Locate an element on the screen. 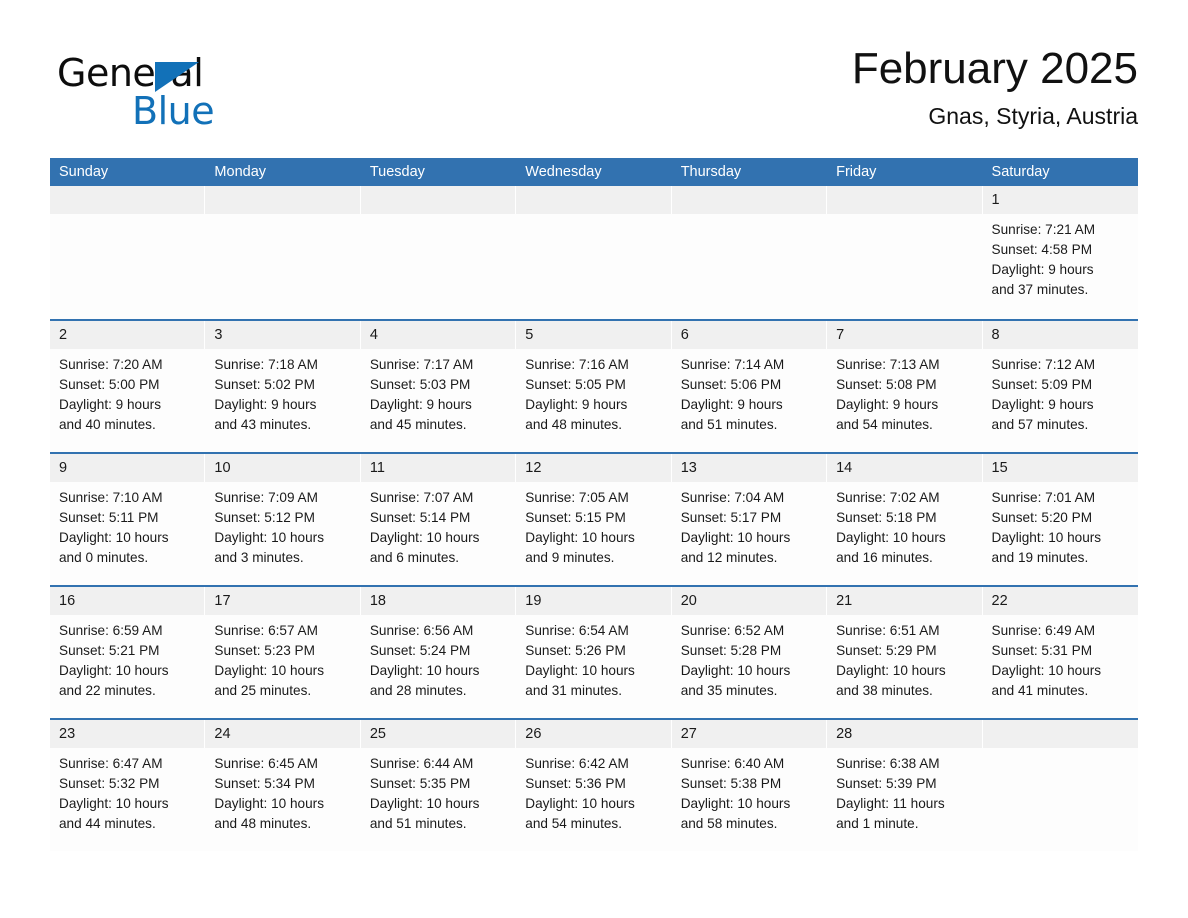 Image resolution: width=1188 pixels, height=918 pixels. sunrise-text: Sunrise: 6:47 AM is located at coordinates (111, 763).